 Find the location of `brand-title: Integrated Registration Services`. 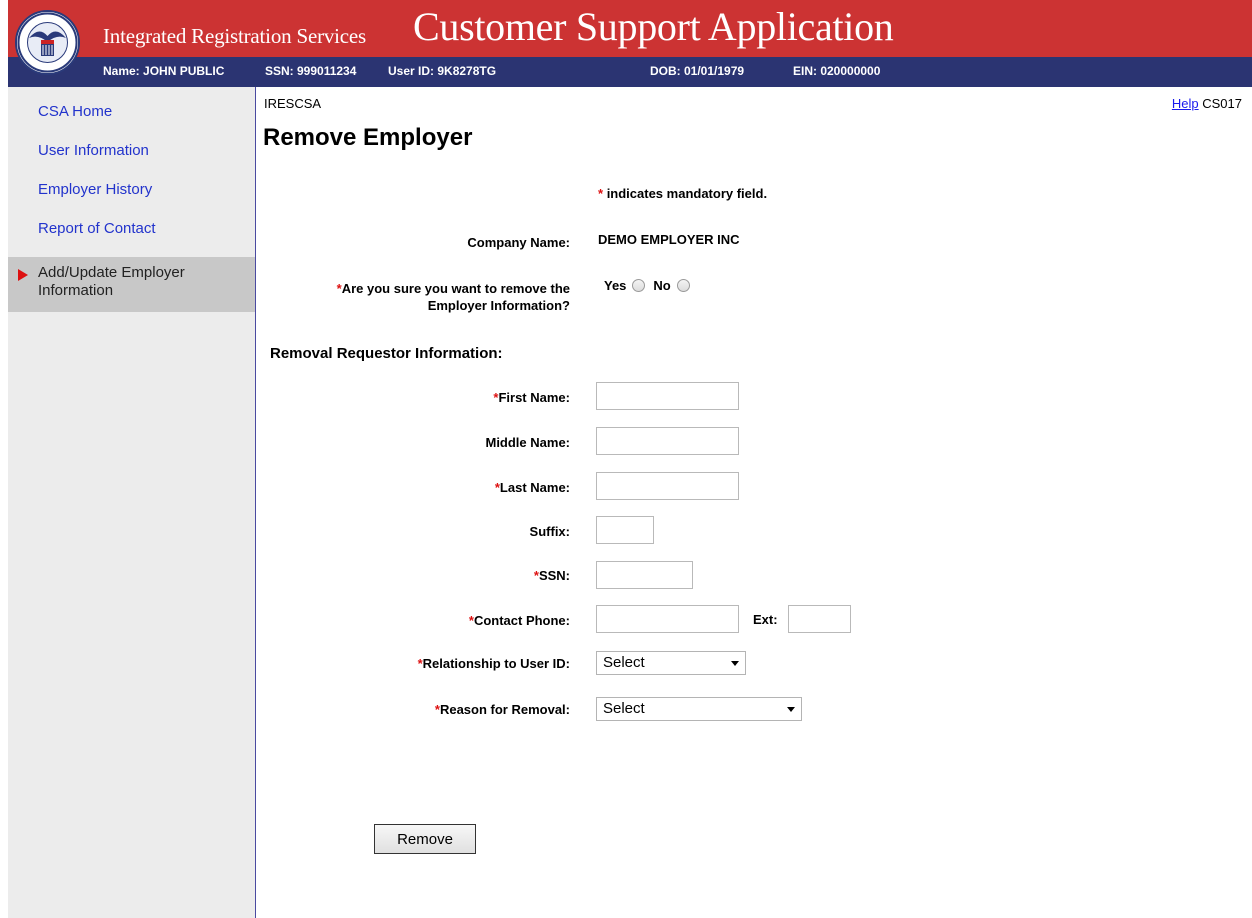

brand-title: Integrated Registration Services is located at coordinates (235, 36).